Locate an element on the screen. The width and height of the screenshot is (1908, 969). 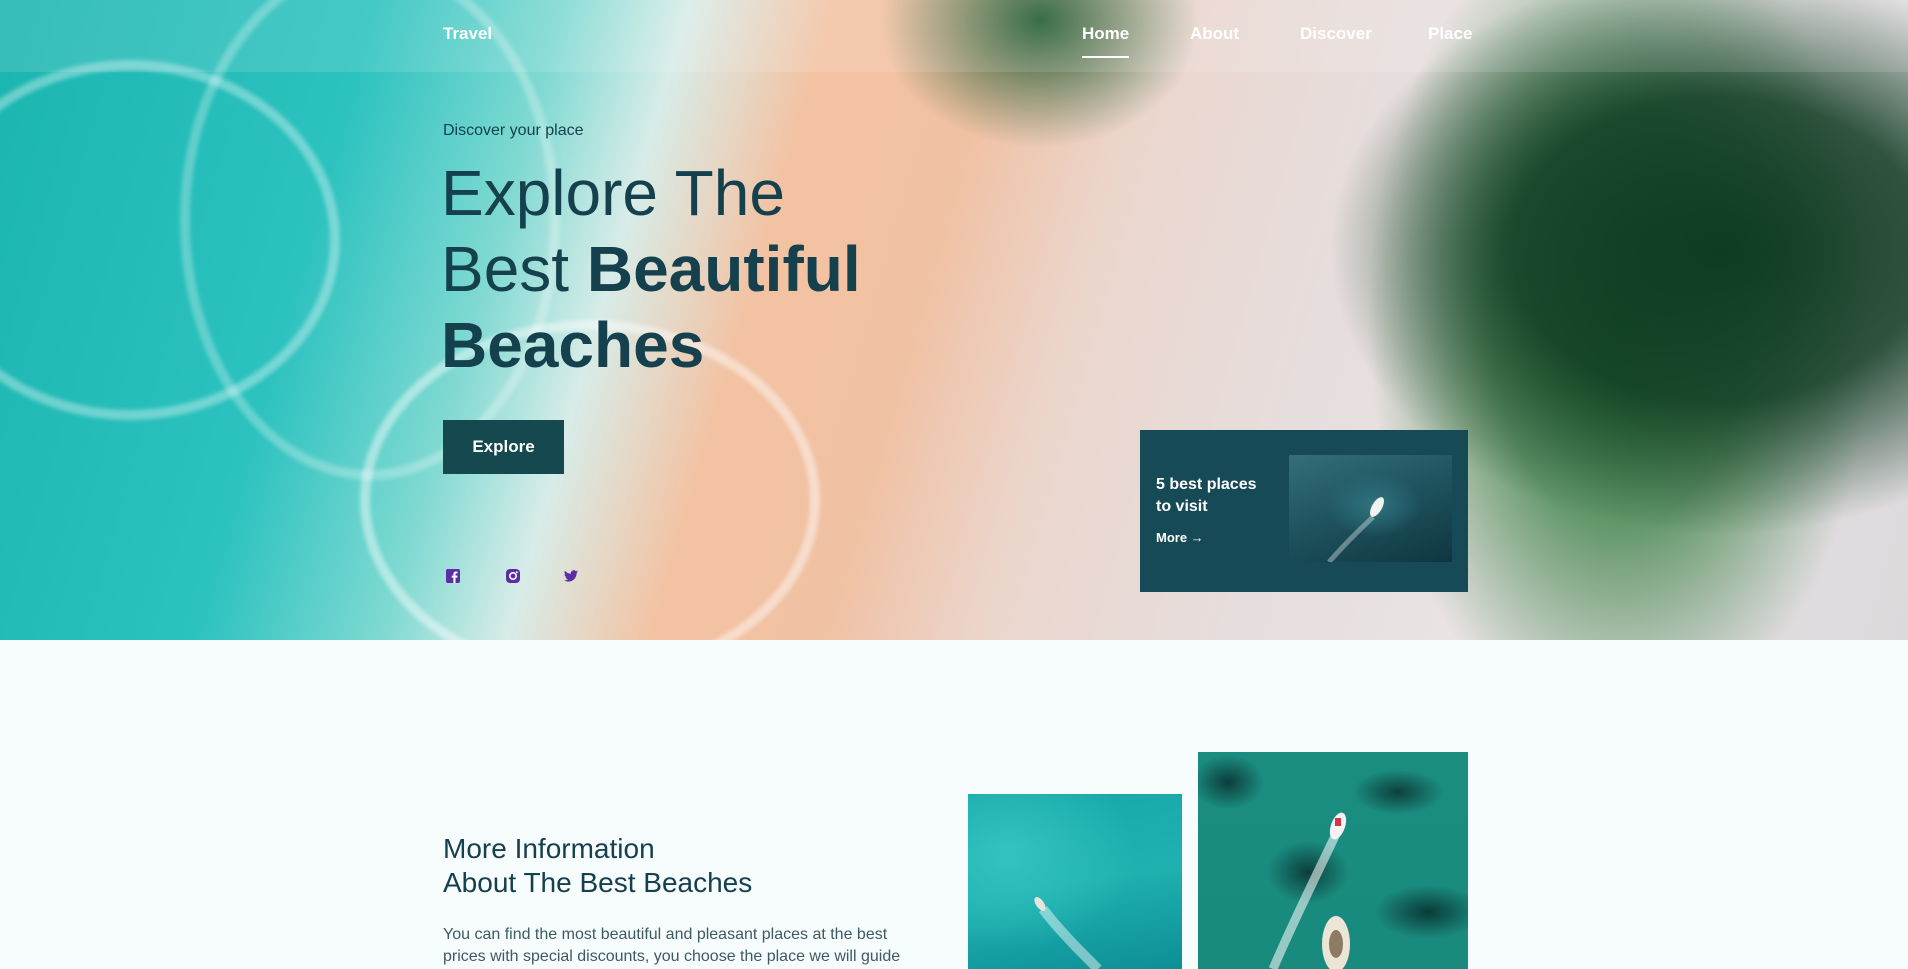
brand-logo: Travel is located at coordinates (467, 34).